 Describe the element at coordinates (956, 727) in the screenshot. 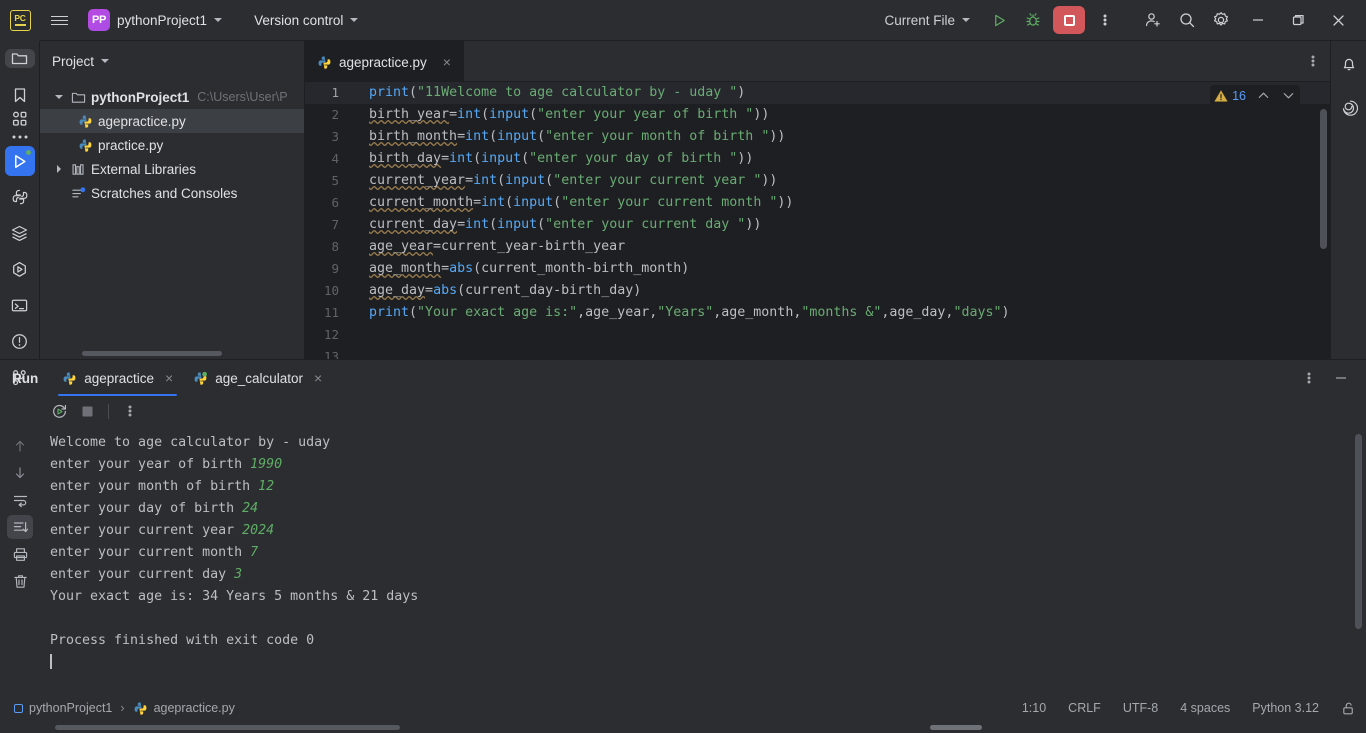

I see `secondary-horizontal-scrollbar` at that location.